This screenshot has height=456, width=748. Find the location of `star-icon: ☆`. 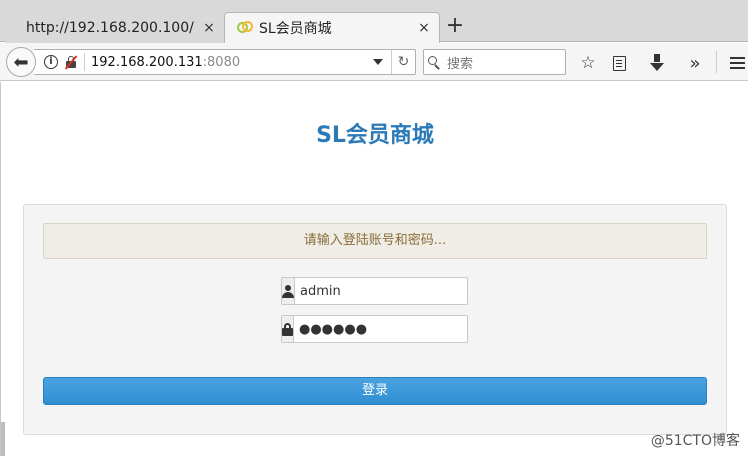

star-icon: ☆ is located at coordinates (588, 63).